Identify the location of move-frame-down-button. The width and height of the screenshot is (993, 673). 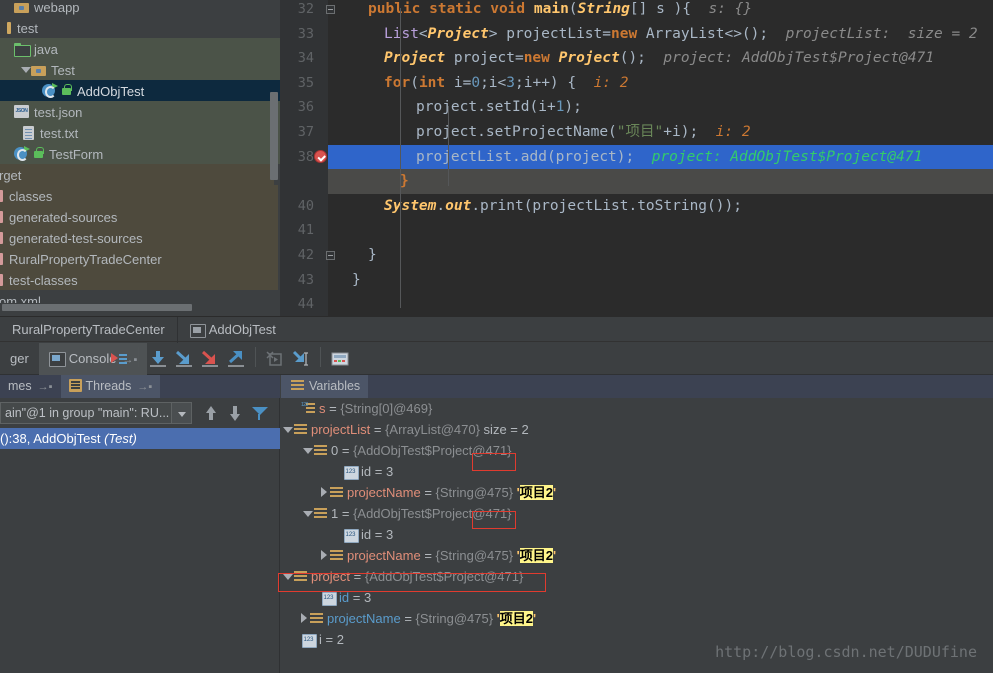
(235, 413).